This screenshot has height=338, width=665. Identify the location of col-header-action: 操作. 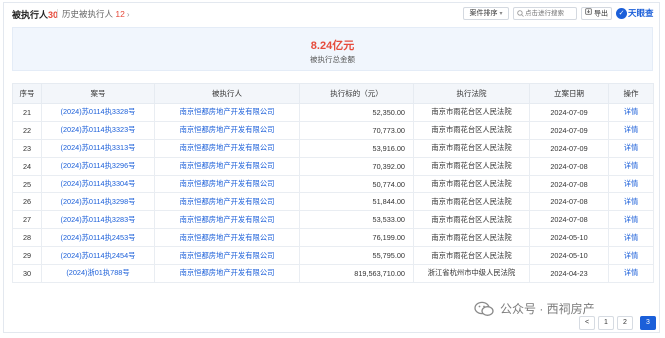
(631, 93).